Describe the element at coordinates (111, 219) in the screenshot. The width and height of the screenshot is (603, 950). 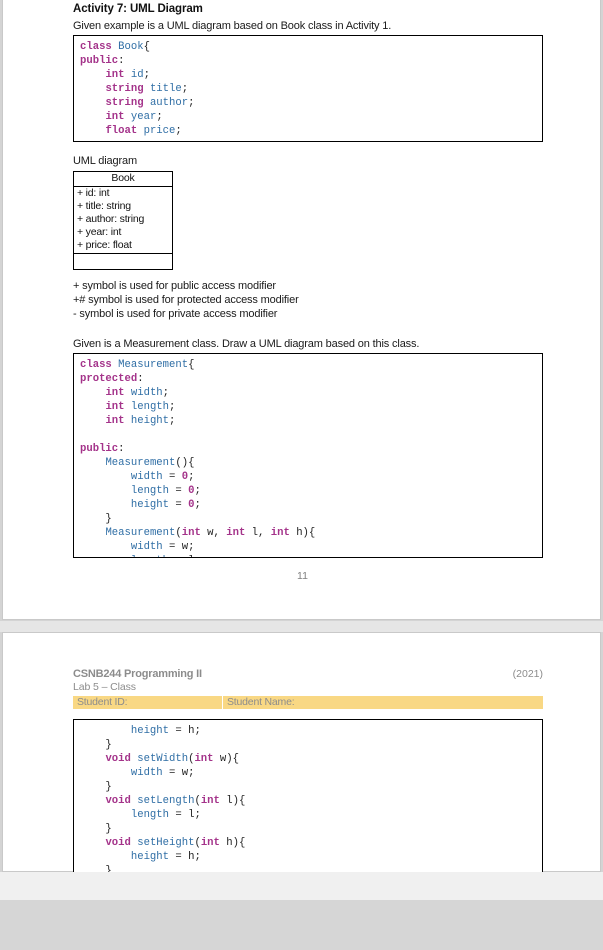
I see `uml-attribute: + author: string` at that location.